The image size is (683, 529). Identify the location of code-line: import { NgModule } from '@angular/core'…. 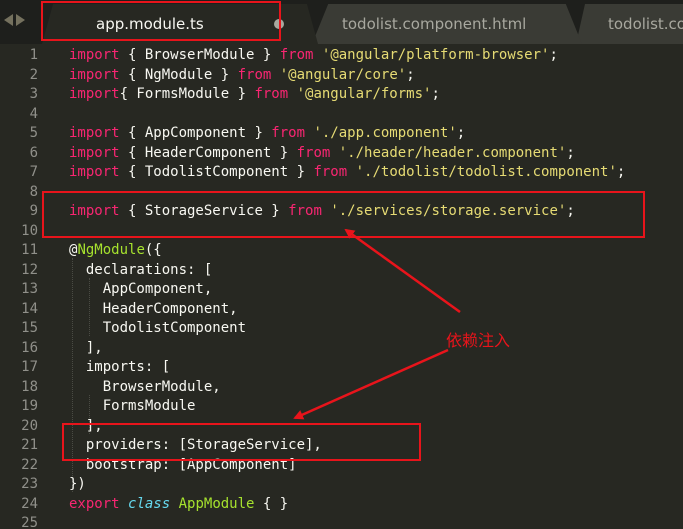
(242, 76).